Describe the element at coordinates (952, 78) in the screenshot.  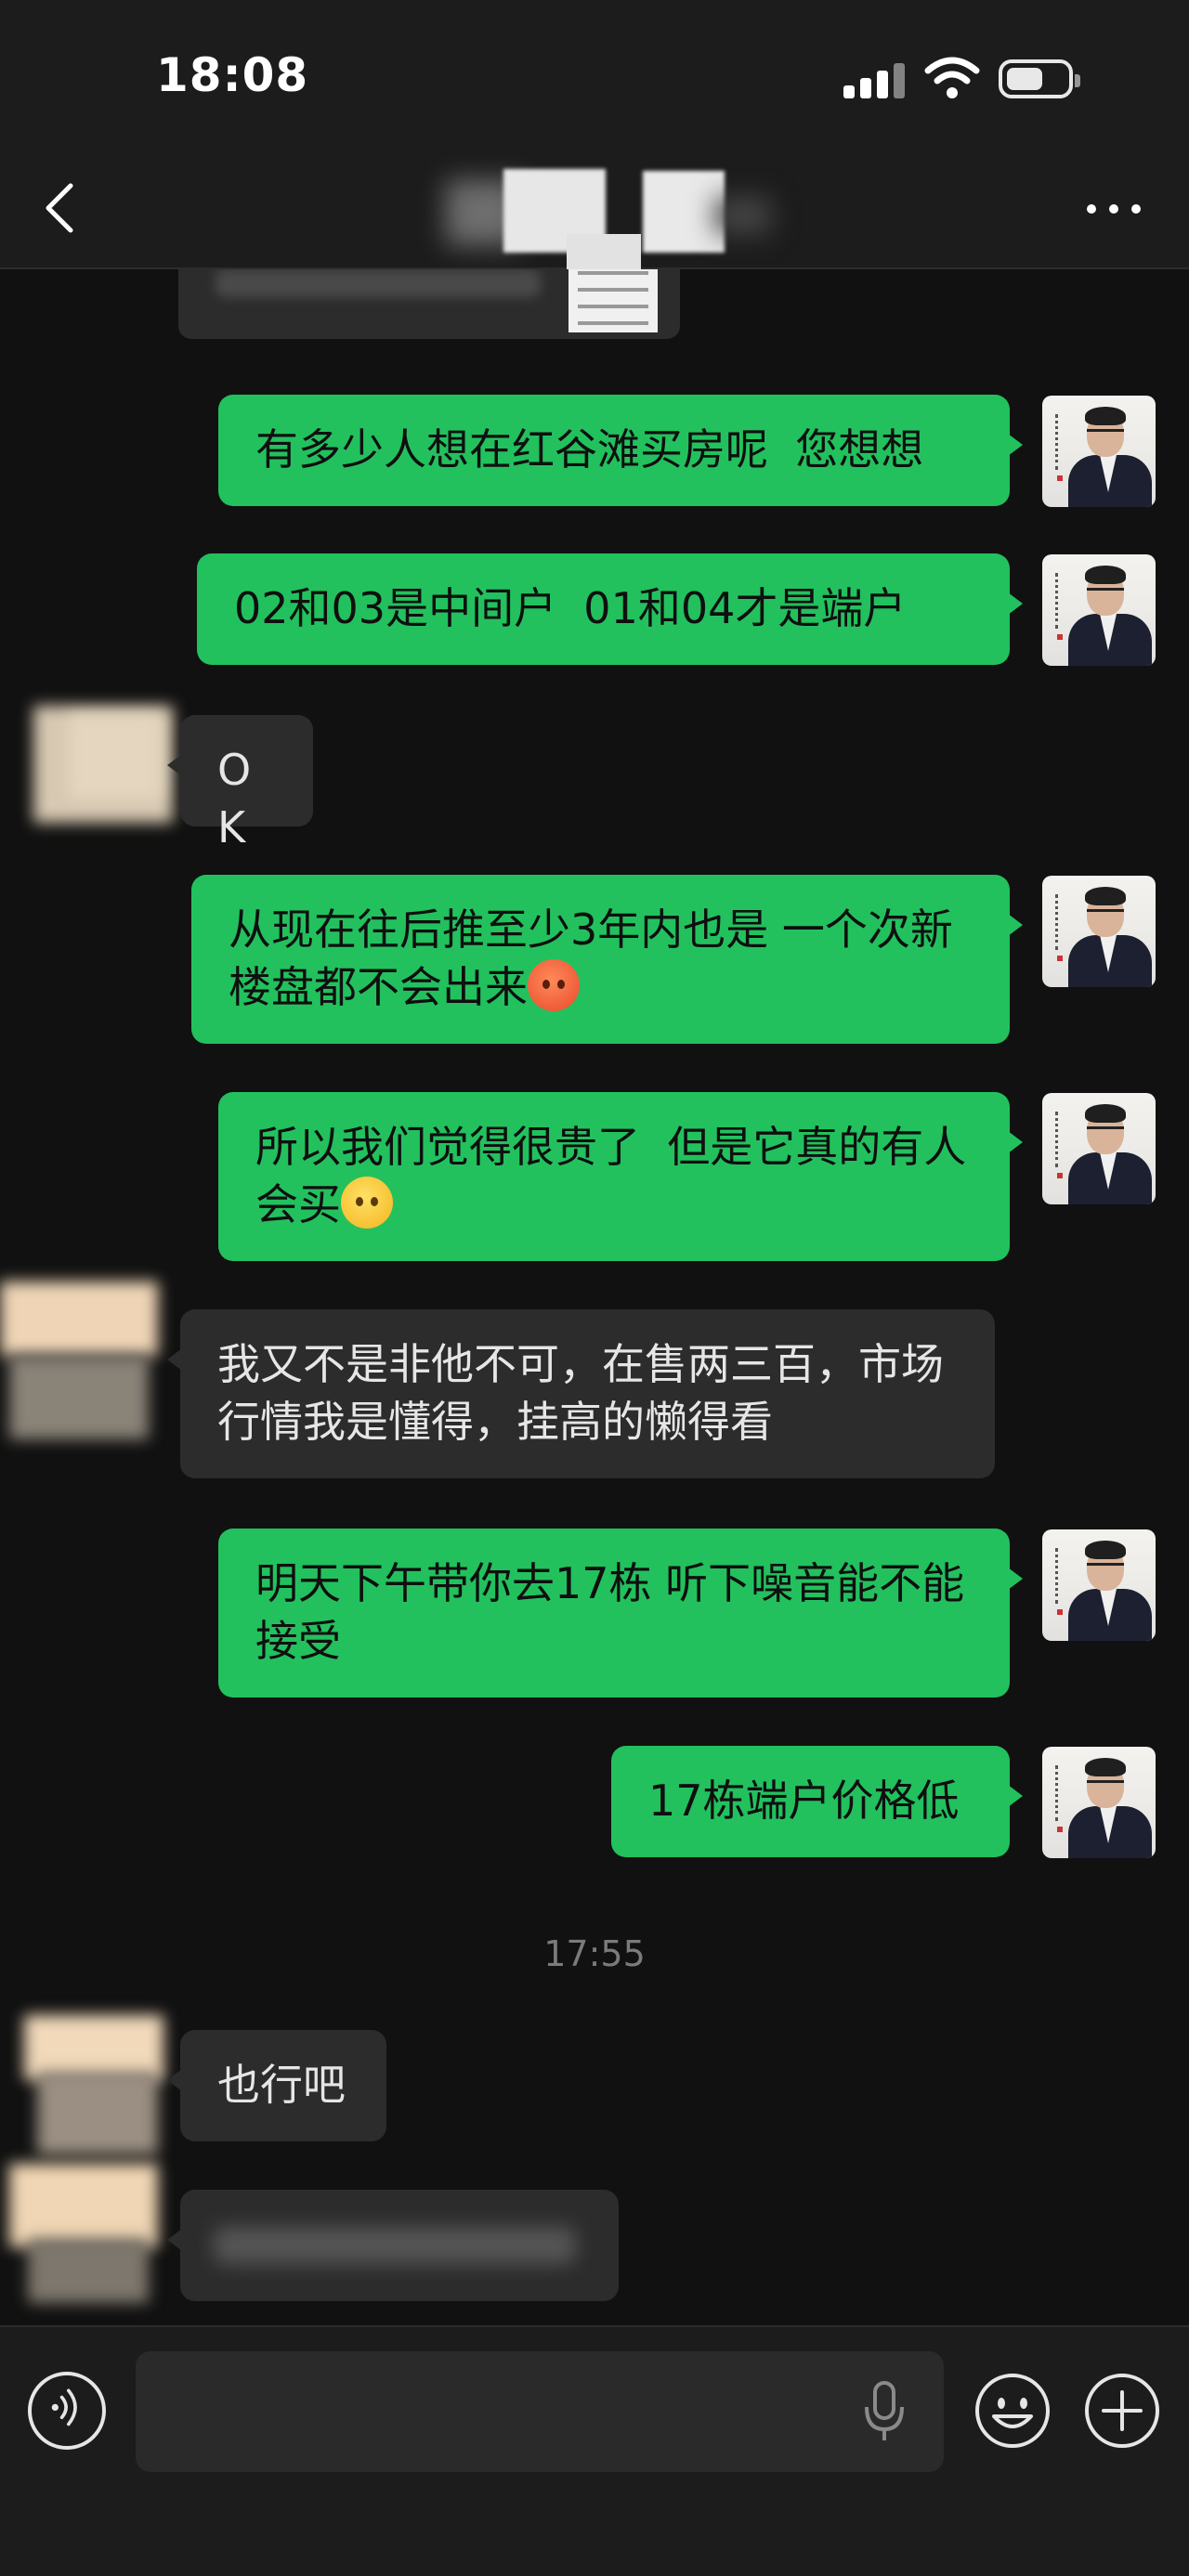
I see `wifi-icon` at that location.